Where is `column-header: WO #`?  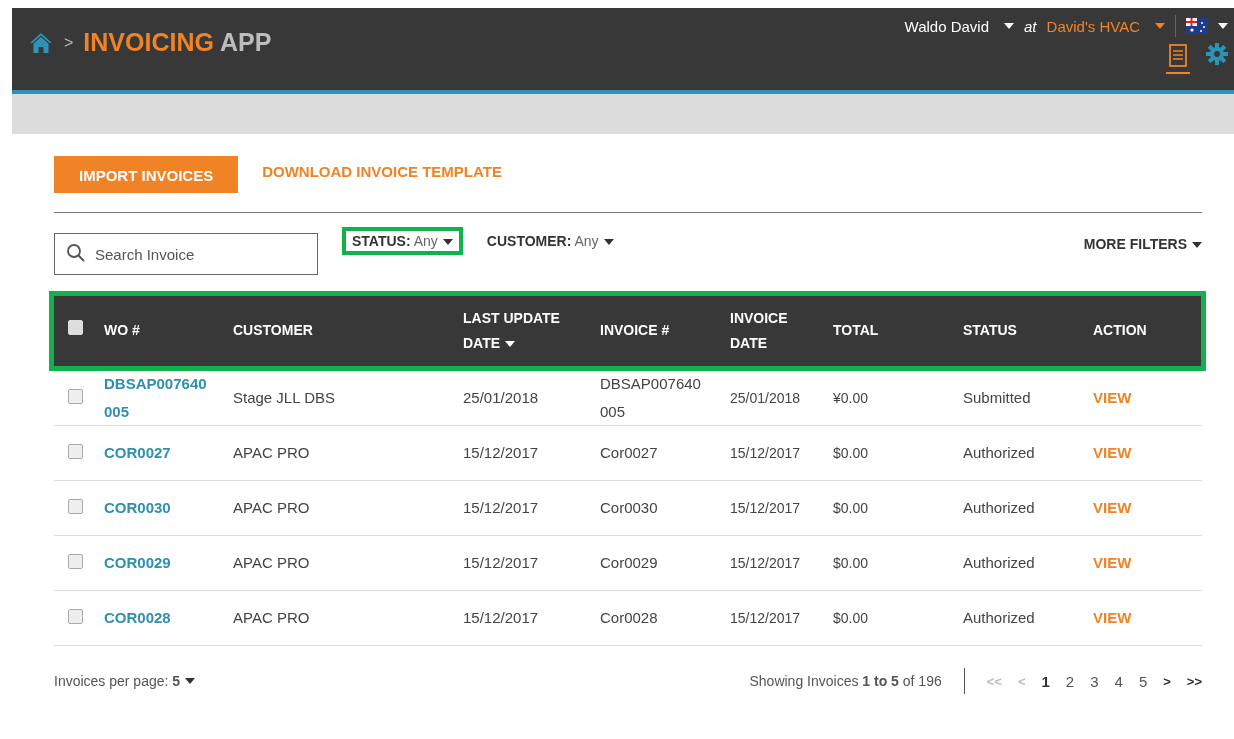 column-header: WO # is located at coordinates (122, 330).